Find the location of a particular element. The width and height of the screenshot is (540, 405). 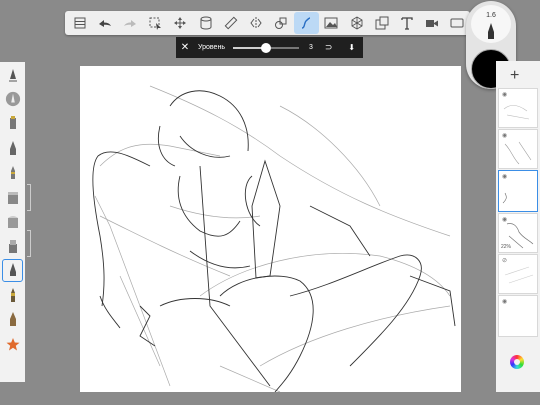

layers-stack-icon is located at coordinates (205, 23).